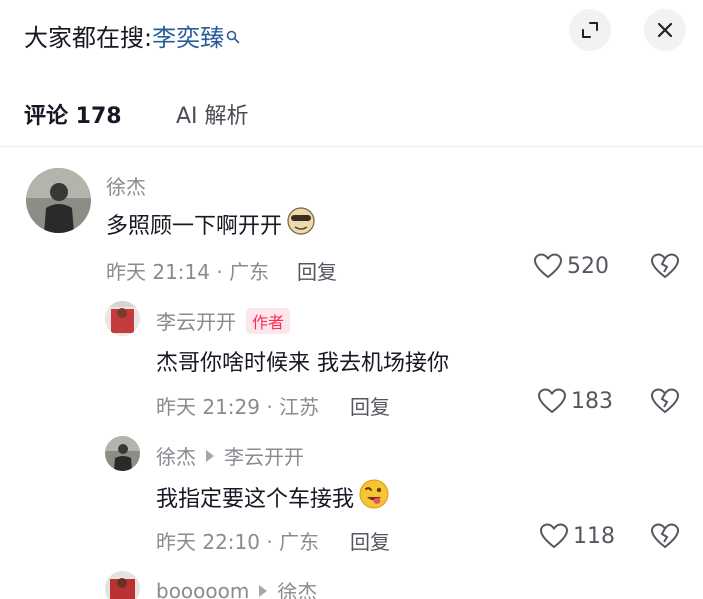  Describe the element at coordinates (302, 363) in the screenshot. I see `comment-body: 杰哥你啥时候来 我去机场接你` at that location.